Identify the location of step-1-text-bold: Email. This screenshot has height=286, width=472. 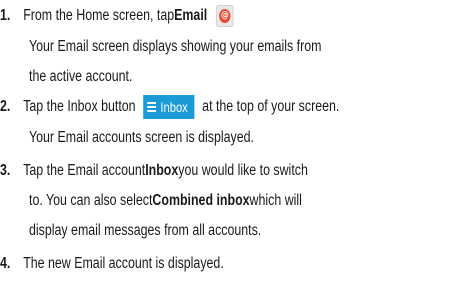
(191, 15).